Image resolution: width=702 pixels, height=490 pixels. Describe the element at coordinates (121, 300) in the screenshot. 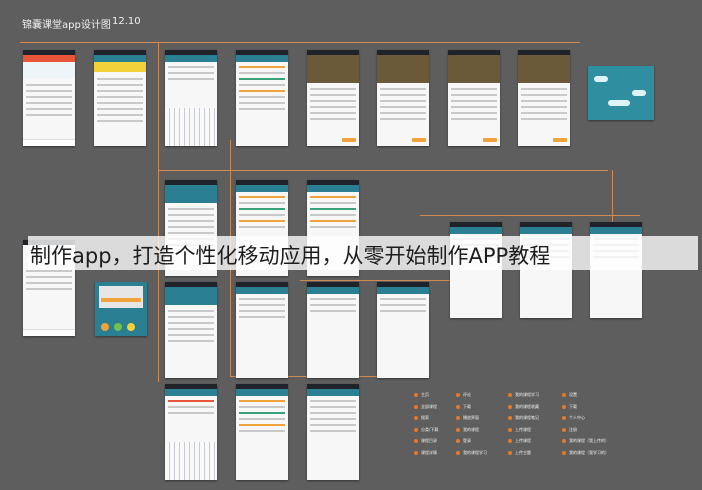

I see `login-button` at that location.